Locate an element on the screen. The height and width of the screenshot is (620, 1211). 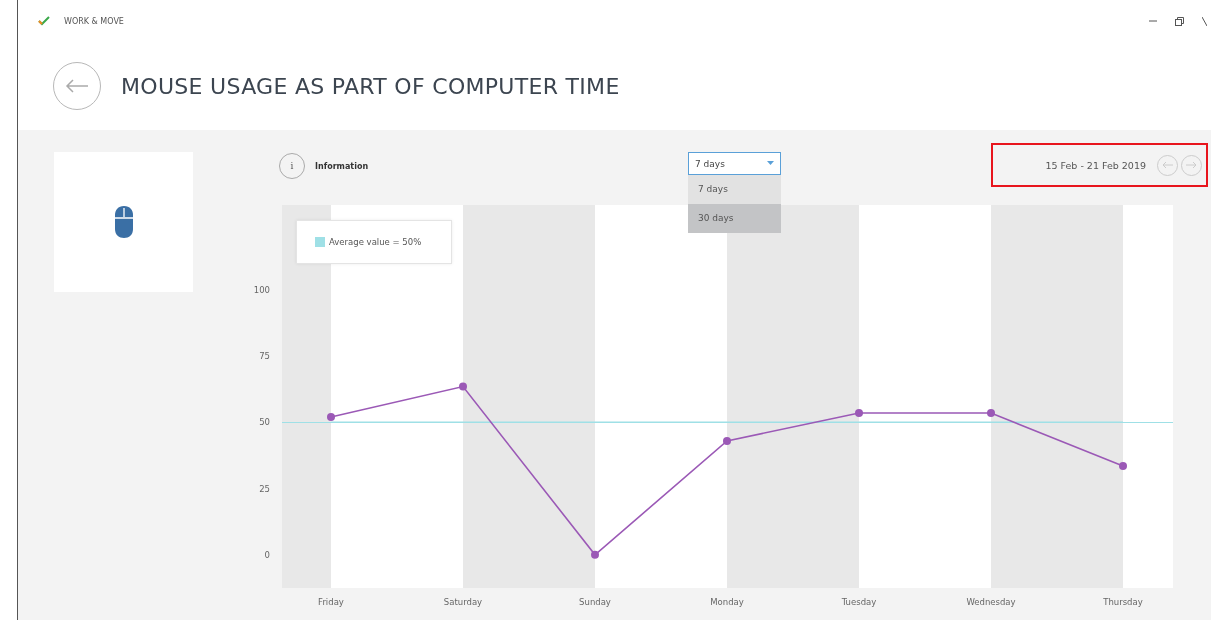
x-tick-label: Thursday is located at coordinates (1123, 602).